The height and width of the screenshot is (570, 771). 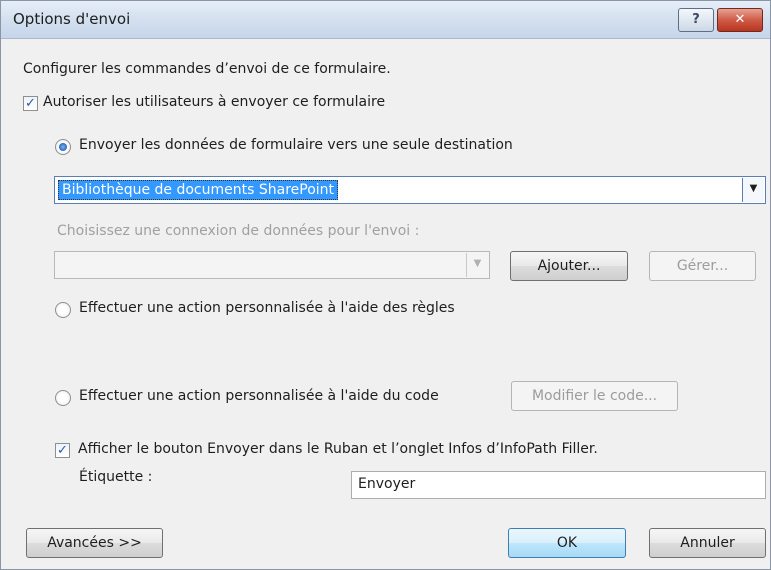 I want to click on advanced-label: Avancées >>, so click(x=94, y=543).